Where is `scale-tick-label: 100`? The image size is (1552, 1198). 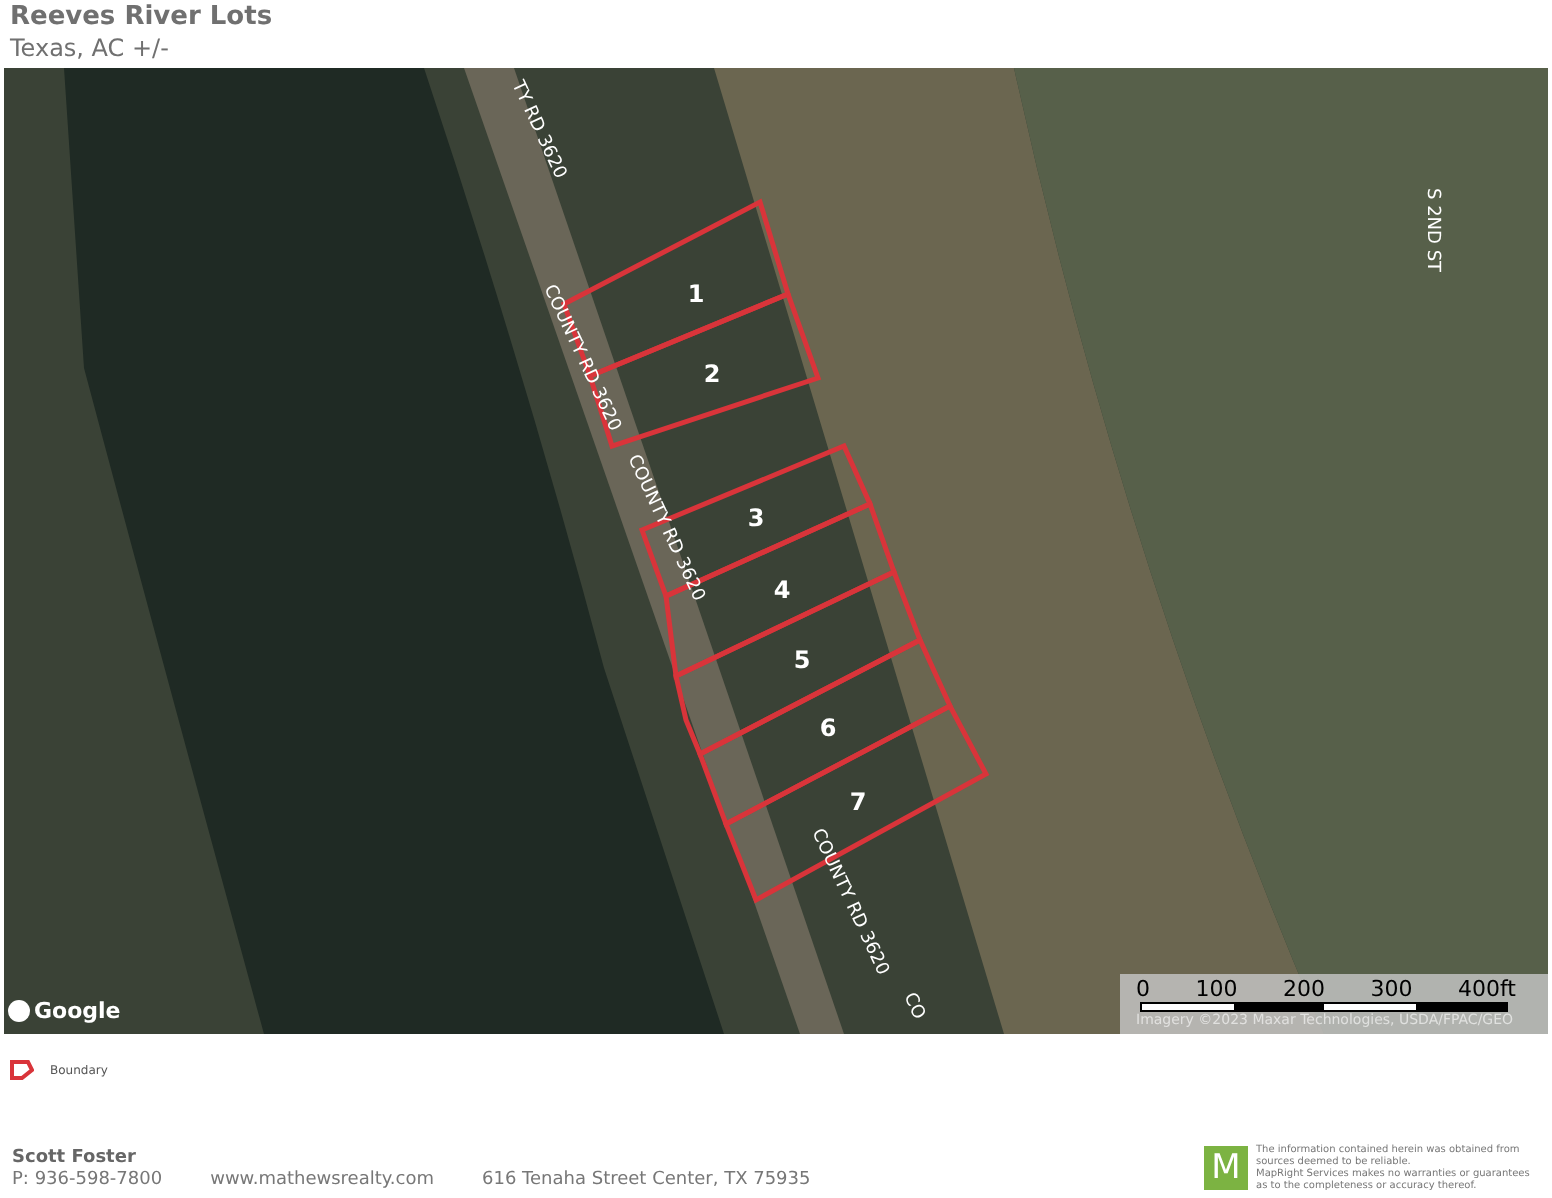 scale-tick-label: 100 is located at coordinates (1216, 989).